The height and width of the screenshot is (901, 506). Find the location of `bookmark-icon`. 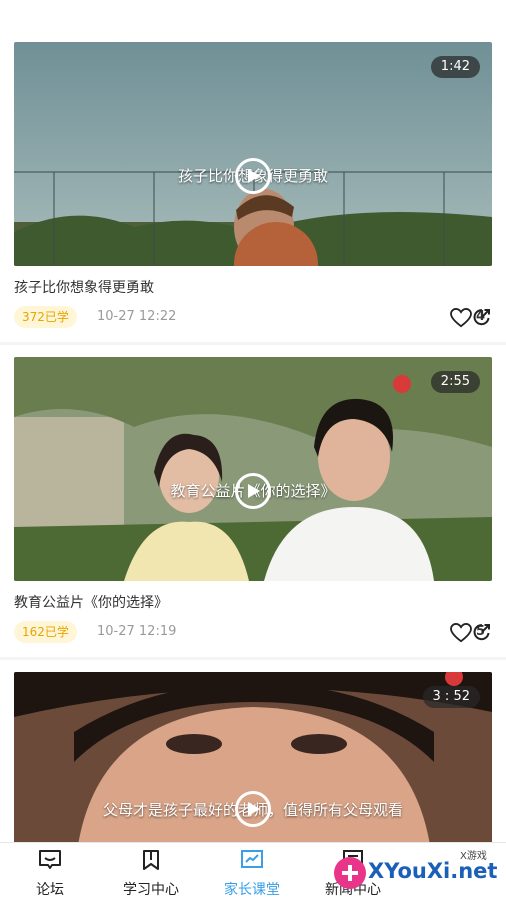

bookmark-icon is located at coordinates (151, 860).